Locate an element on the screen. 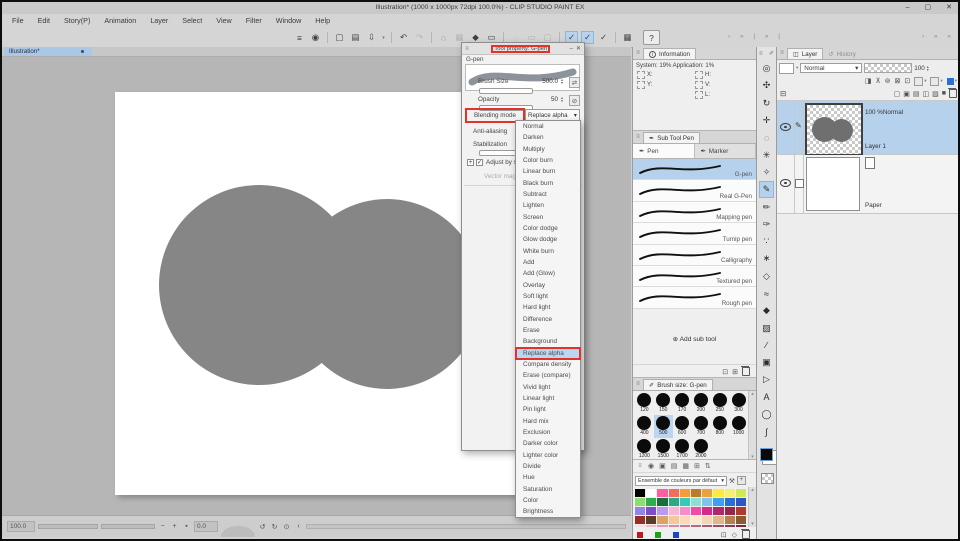 The height and width of the screenshot is (541, 960). brush-size-cell: 500 is located at coordinates (663, 426).